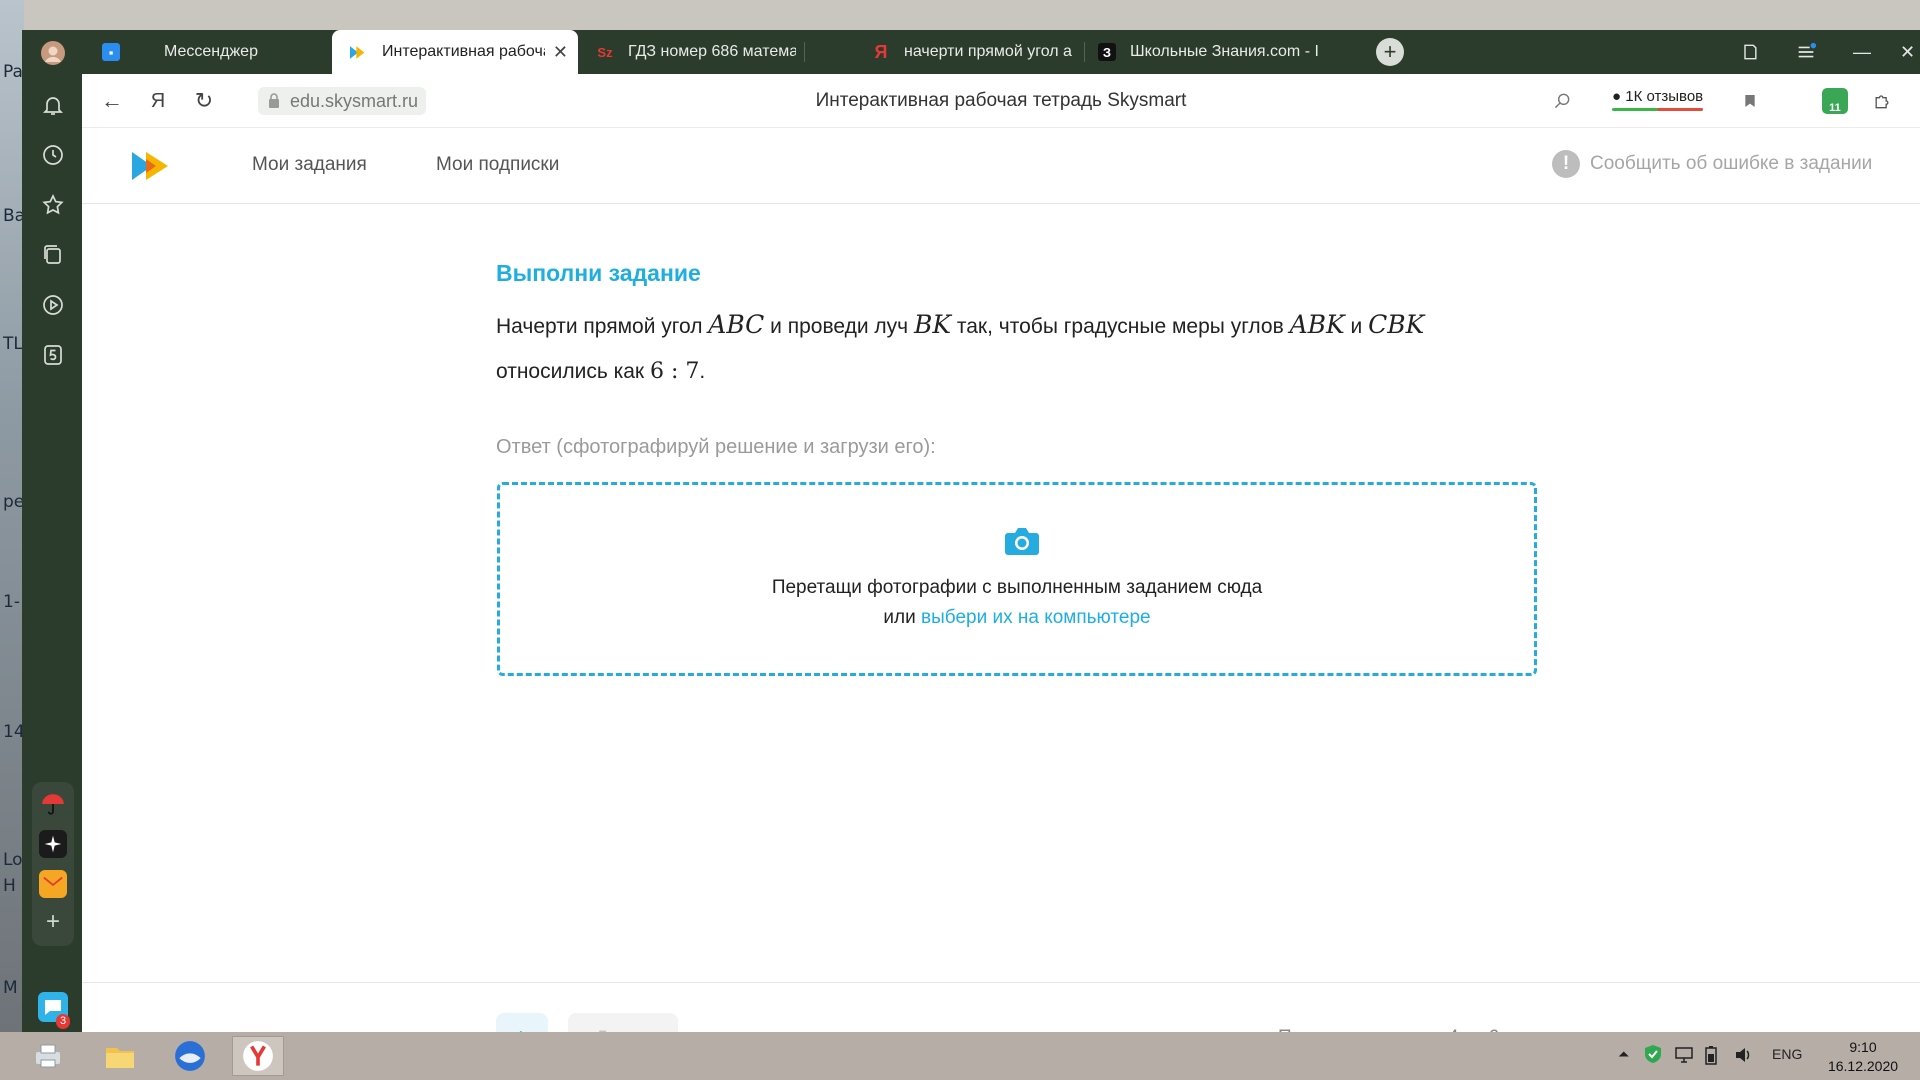 Image resolution: width=1920 pixels, height=1080 pixels. Describe the element at coordinates (1664, 96) in the screenshot. I see `reviews-label: 1К отзывов` at that location.